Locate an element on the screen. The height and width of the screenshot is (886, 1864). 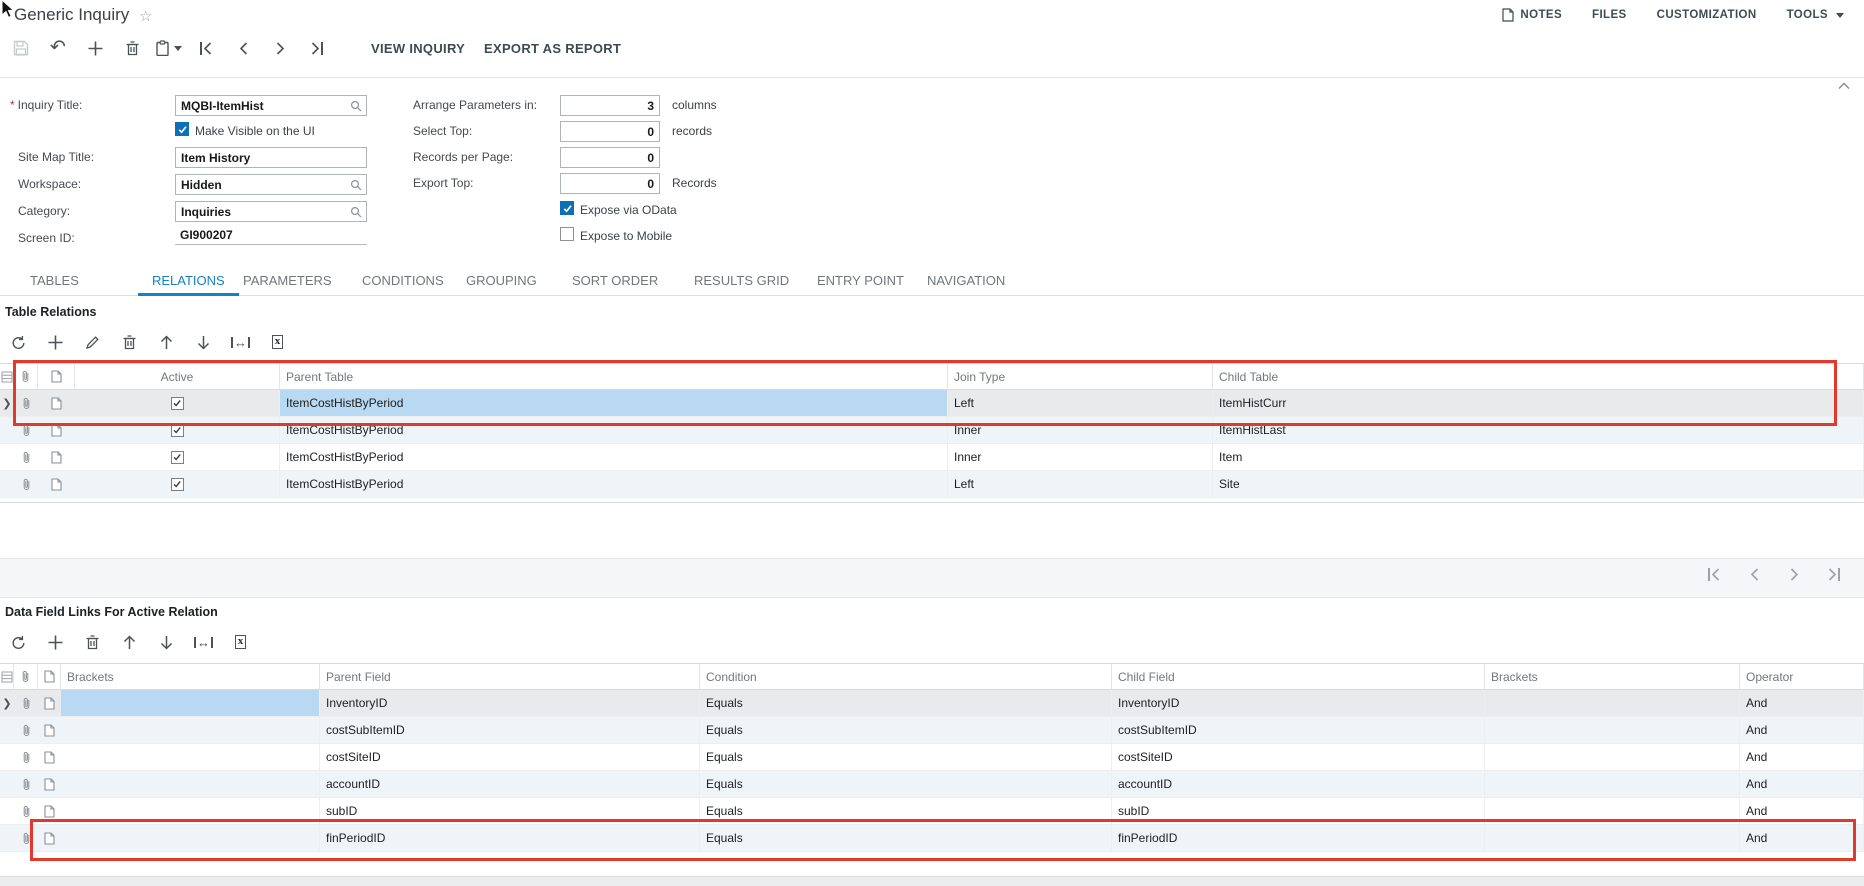
tab-relations: RELATIONS is located at coordinates (188, 280).